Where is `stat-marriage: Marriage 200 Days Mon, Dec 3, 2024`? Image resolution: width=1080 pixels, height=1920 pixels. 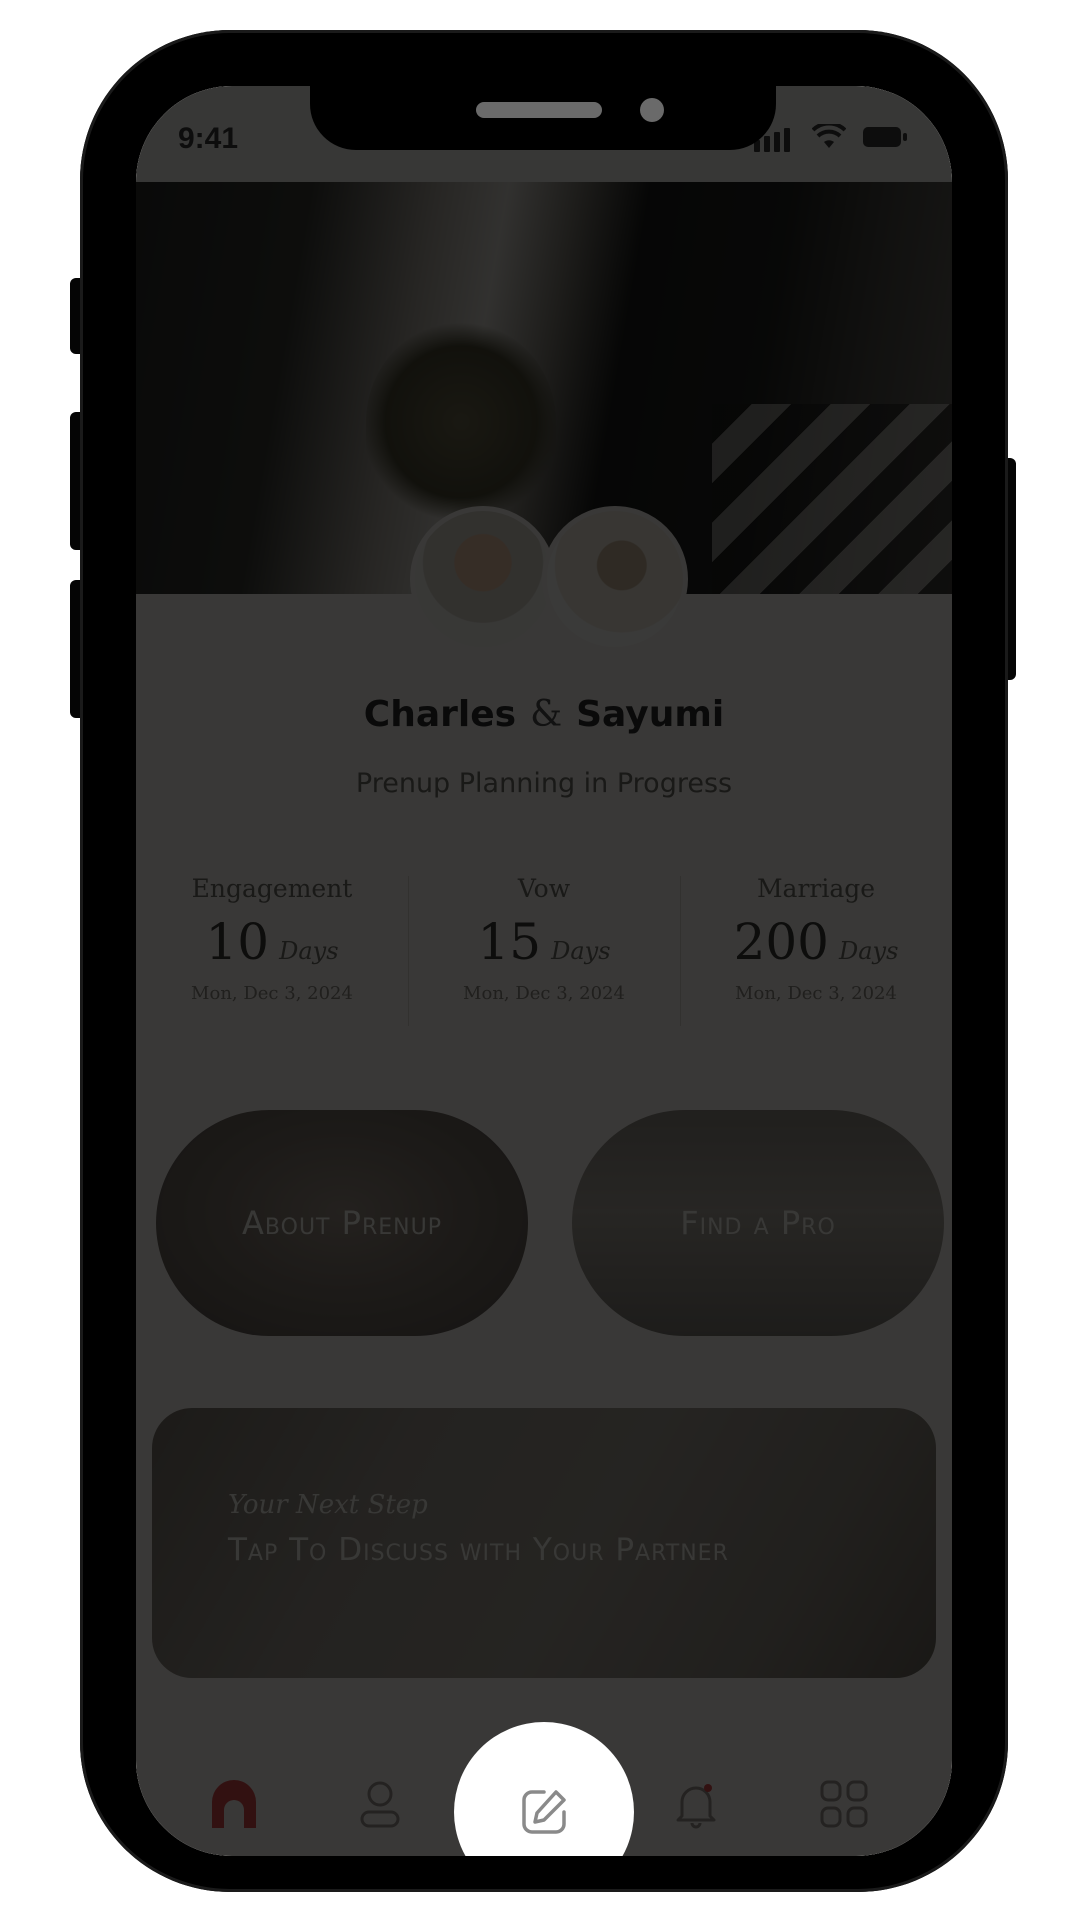 stat-marriage: Marriage 200 Days Mon, Dec 3, 2024 is located at coordinates (816, 951).